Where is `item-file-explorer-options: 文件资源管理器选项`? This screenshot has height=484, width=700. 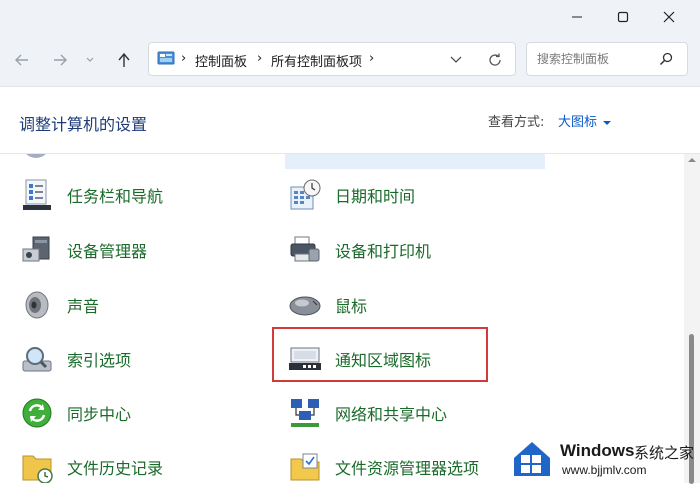
item-file-explorer-options: 文件资源管理器选项 is located at coordinates (383, 465).